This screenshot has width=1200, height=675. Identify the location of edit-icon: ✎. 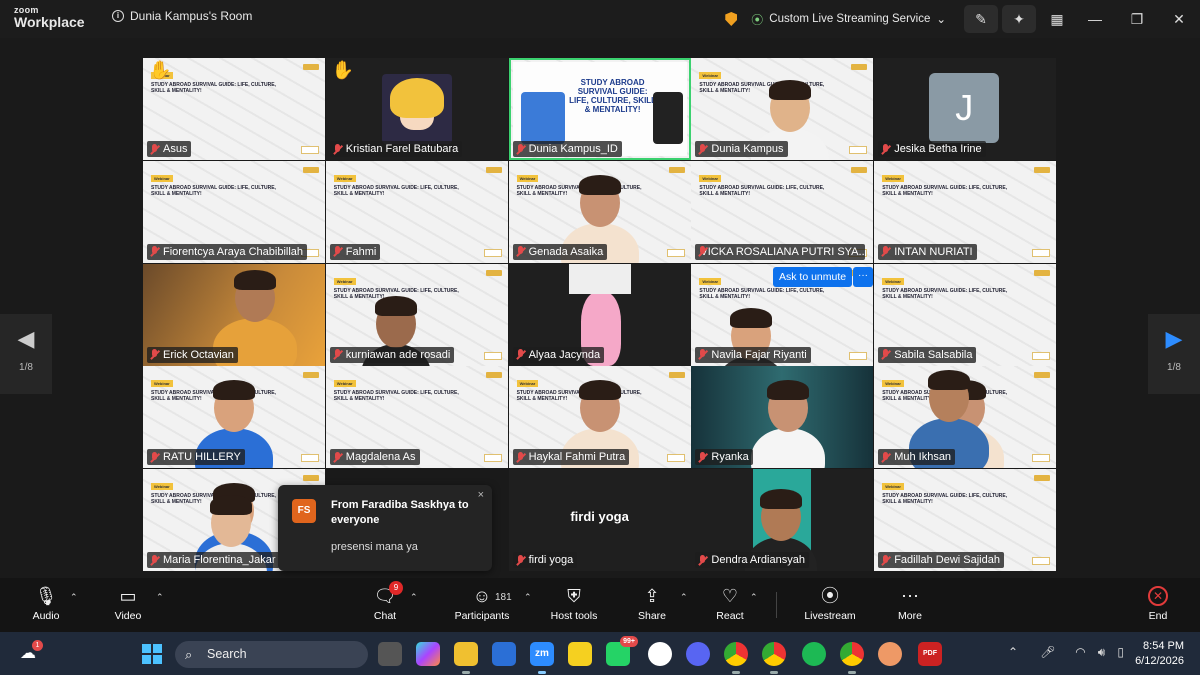
(981, 19).